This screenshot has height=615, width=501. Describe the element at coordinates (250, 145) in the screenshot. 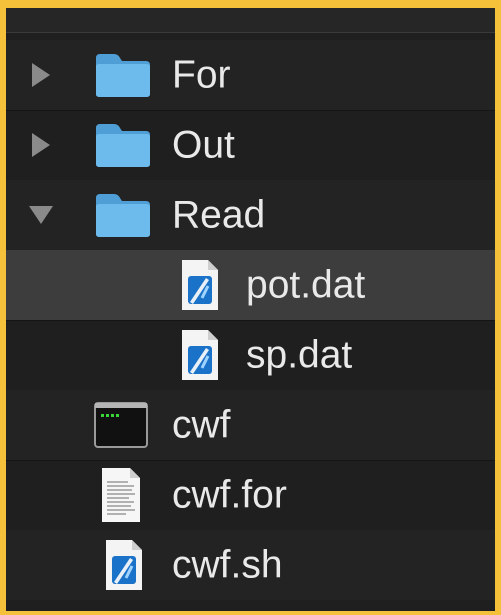

I see `list-row-out: Out` at that location.